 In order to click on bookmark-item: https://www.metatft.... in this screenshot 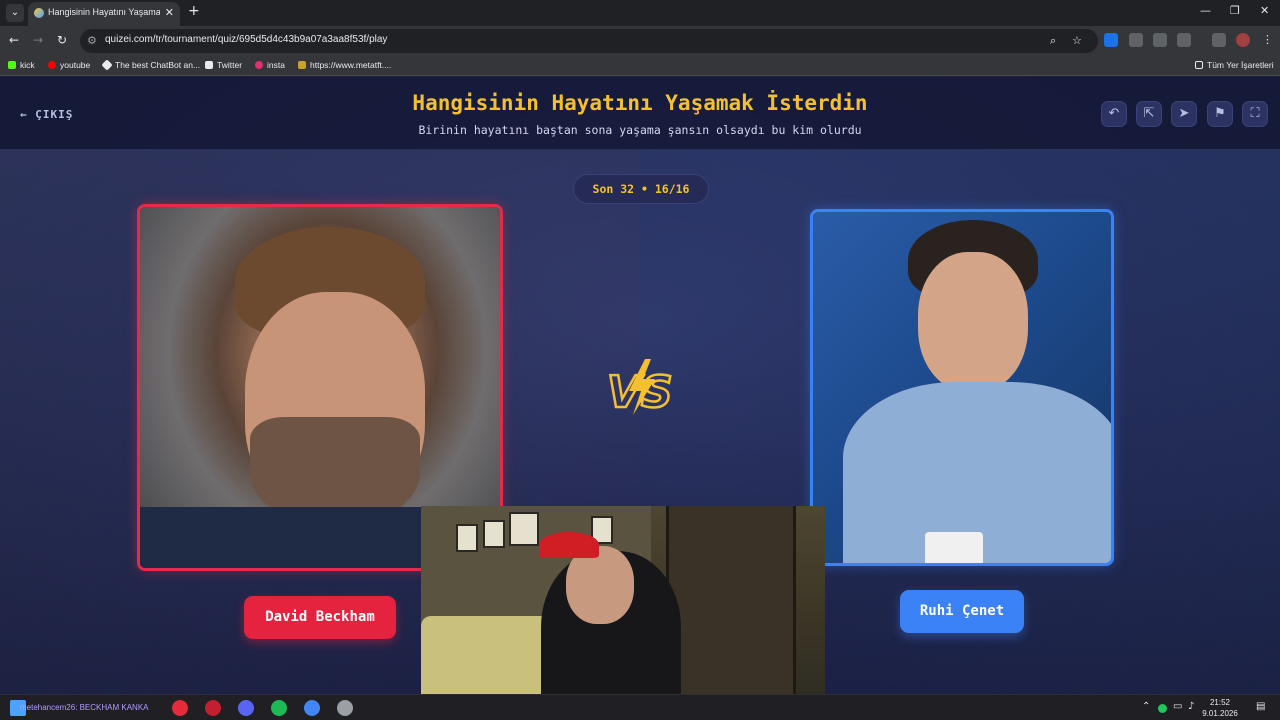, I will do `click(344, 65)`.